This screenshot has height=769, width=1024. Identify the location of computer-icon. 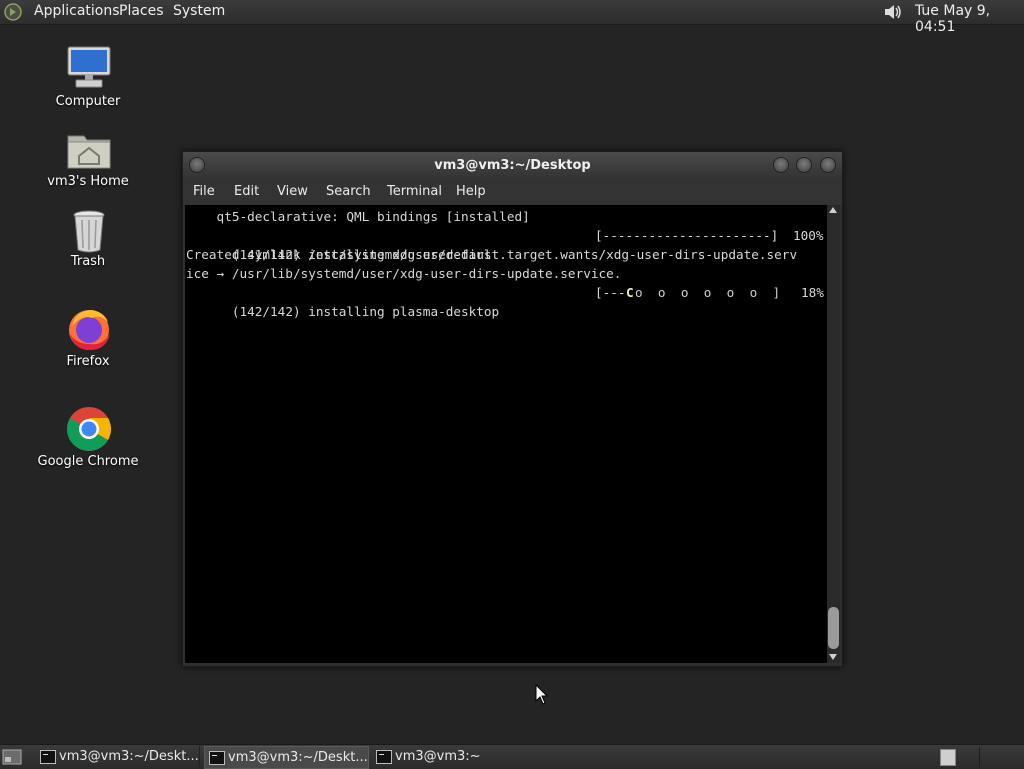
(89, 67).